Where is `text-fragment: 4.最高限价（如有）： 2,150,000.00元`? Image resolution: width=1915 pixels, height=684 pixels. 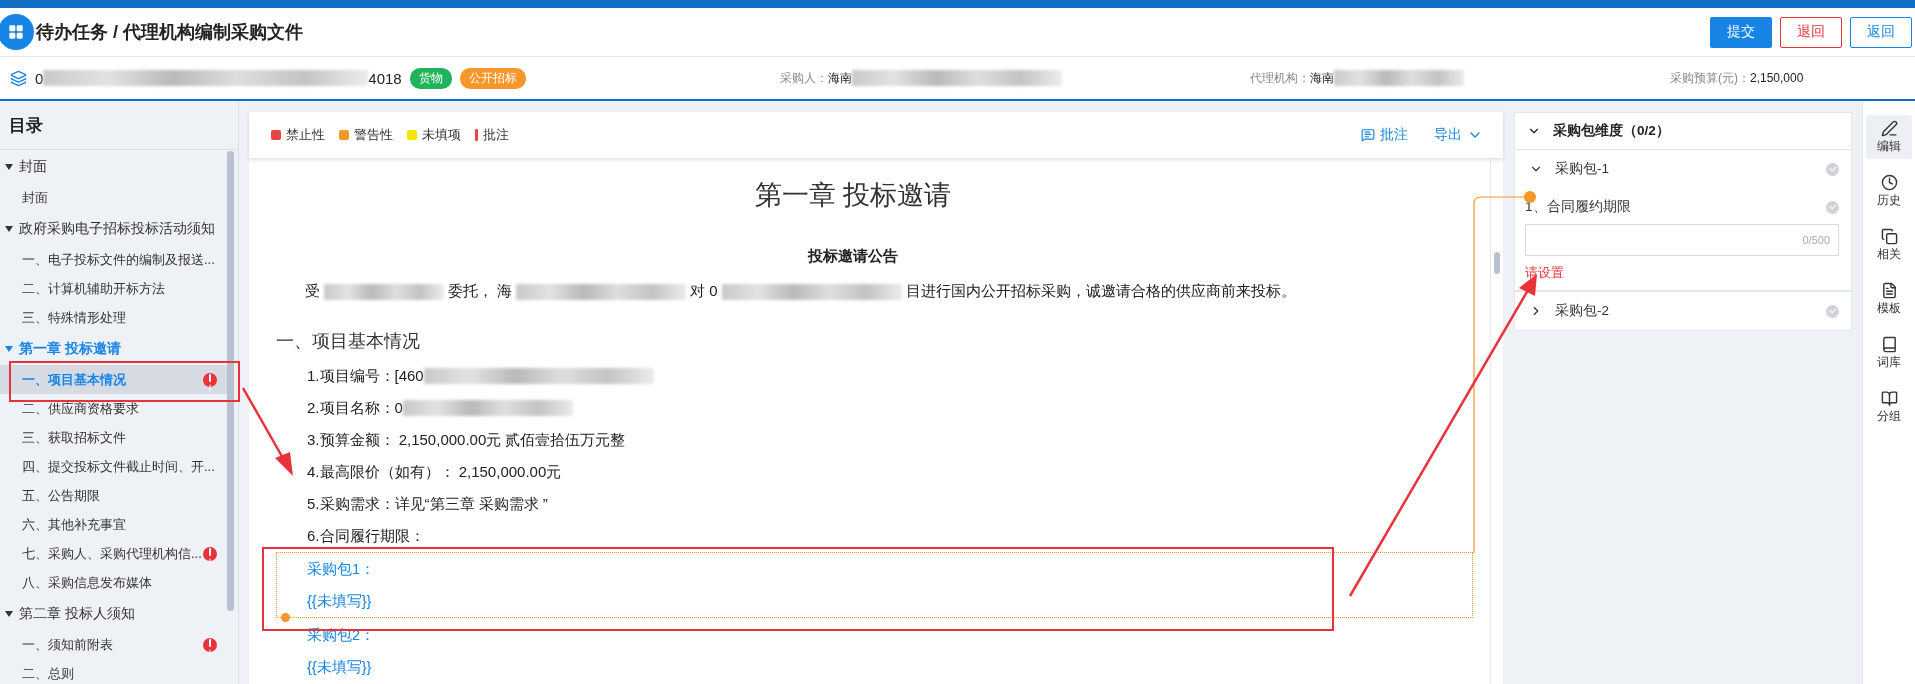 text-fragment: 4.最高限价（如有）： 2,150,000.00元 is located at coordinates (434, 472).